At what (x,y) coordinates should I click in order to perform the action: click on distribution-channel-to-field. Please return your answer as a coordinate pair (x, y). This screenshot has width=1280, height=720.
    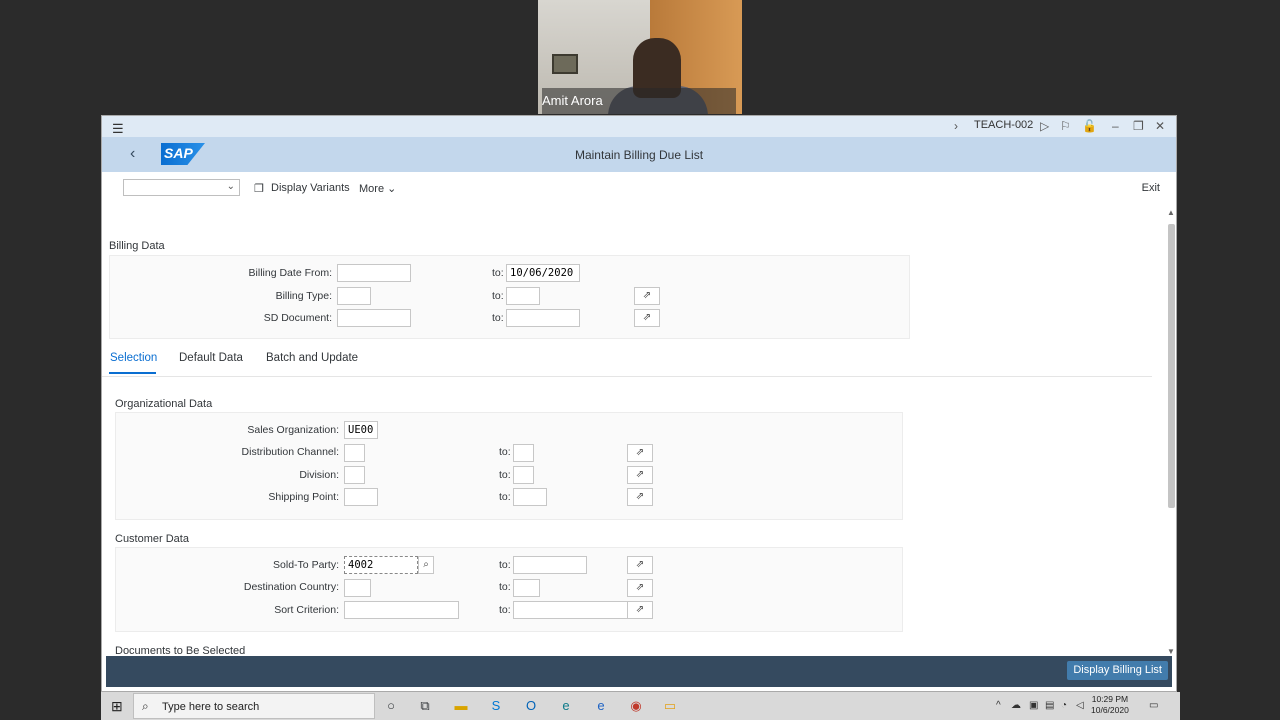
    Looking at the image, I should click on (523, 453).